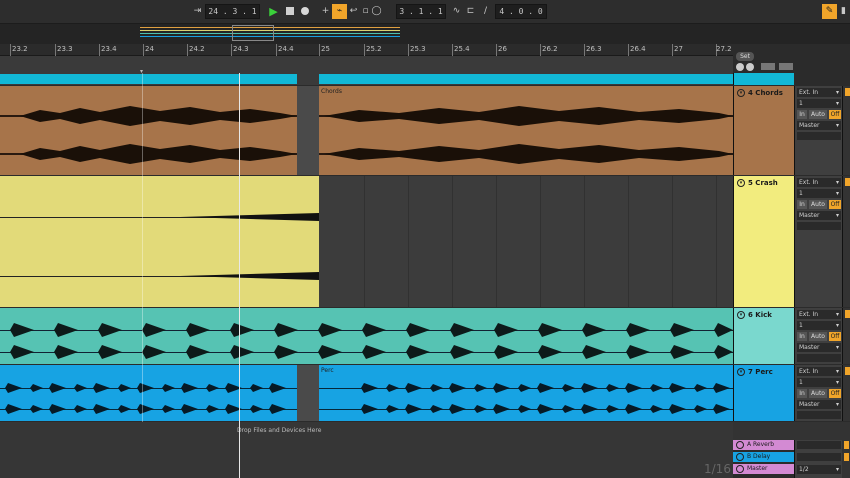 The image size is (850, 478). What do you see at coordinates (843, 11) in the screenshot?
I see `key-map-icon: ▮` at bounding box center [843, 11].